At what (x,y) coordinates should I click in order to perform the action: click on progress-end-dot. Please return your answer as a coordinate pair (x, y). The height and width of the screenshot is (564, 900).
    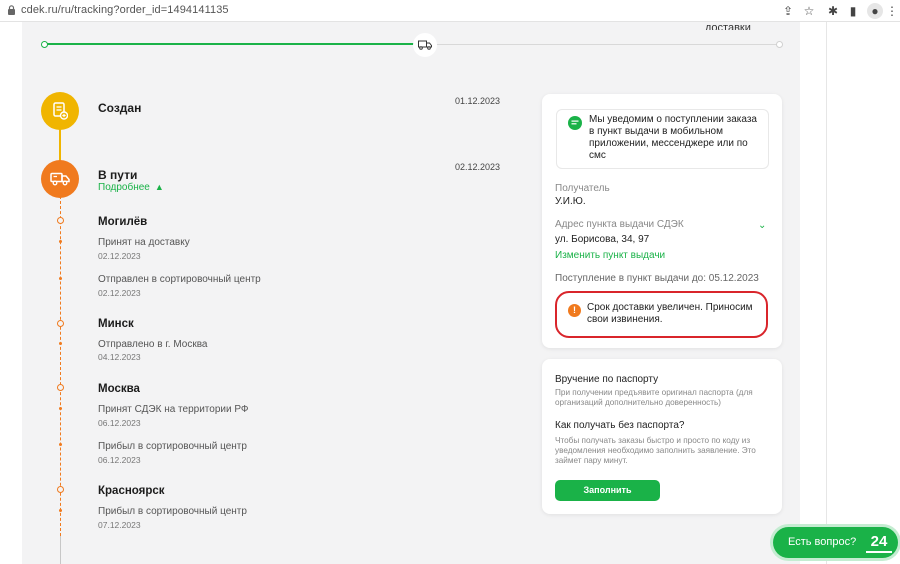
    Looking at the image, I should click on (779, 44).